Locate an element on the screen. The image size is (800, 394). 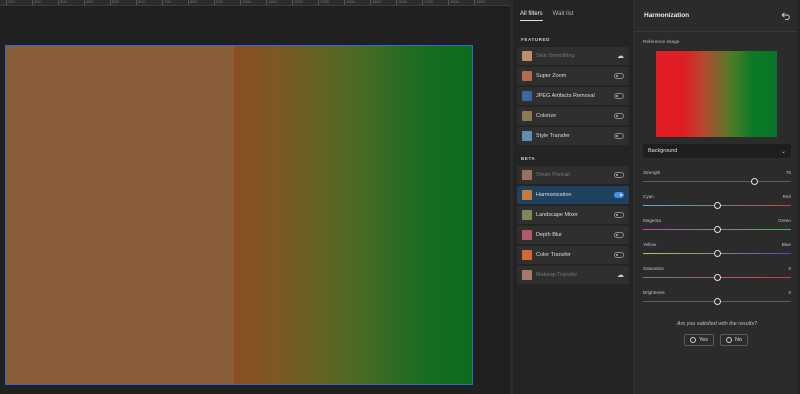
filter-item-harmonization: Harmonization is located at coordinates (573, 195).